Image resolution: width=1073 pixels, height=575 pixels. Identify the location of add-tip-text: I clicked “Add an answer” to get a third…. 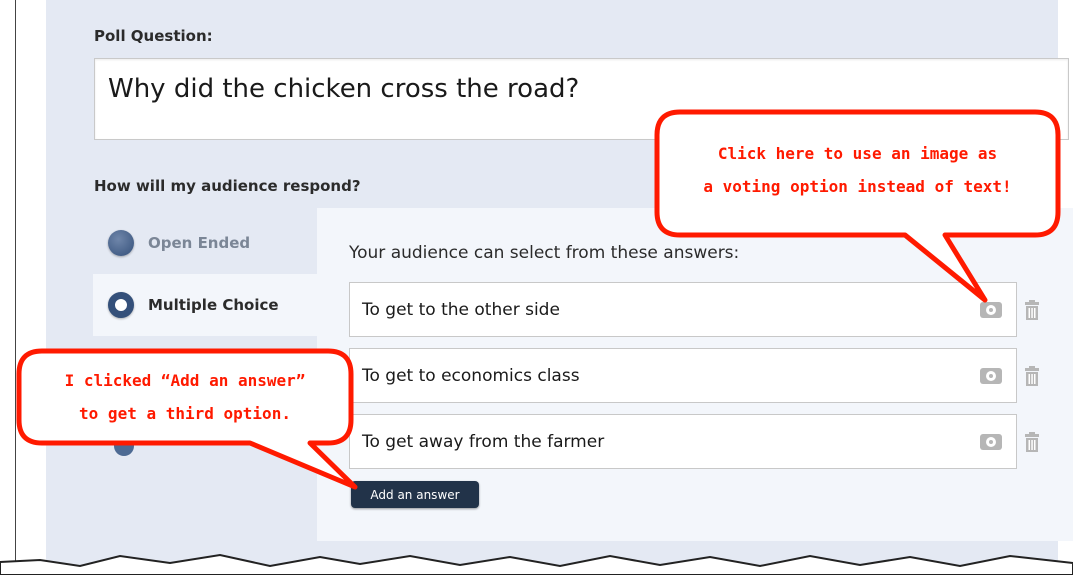
(185, 397).